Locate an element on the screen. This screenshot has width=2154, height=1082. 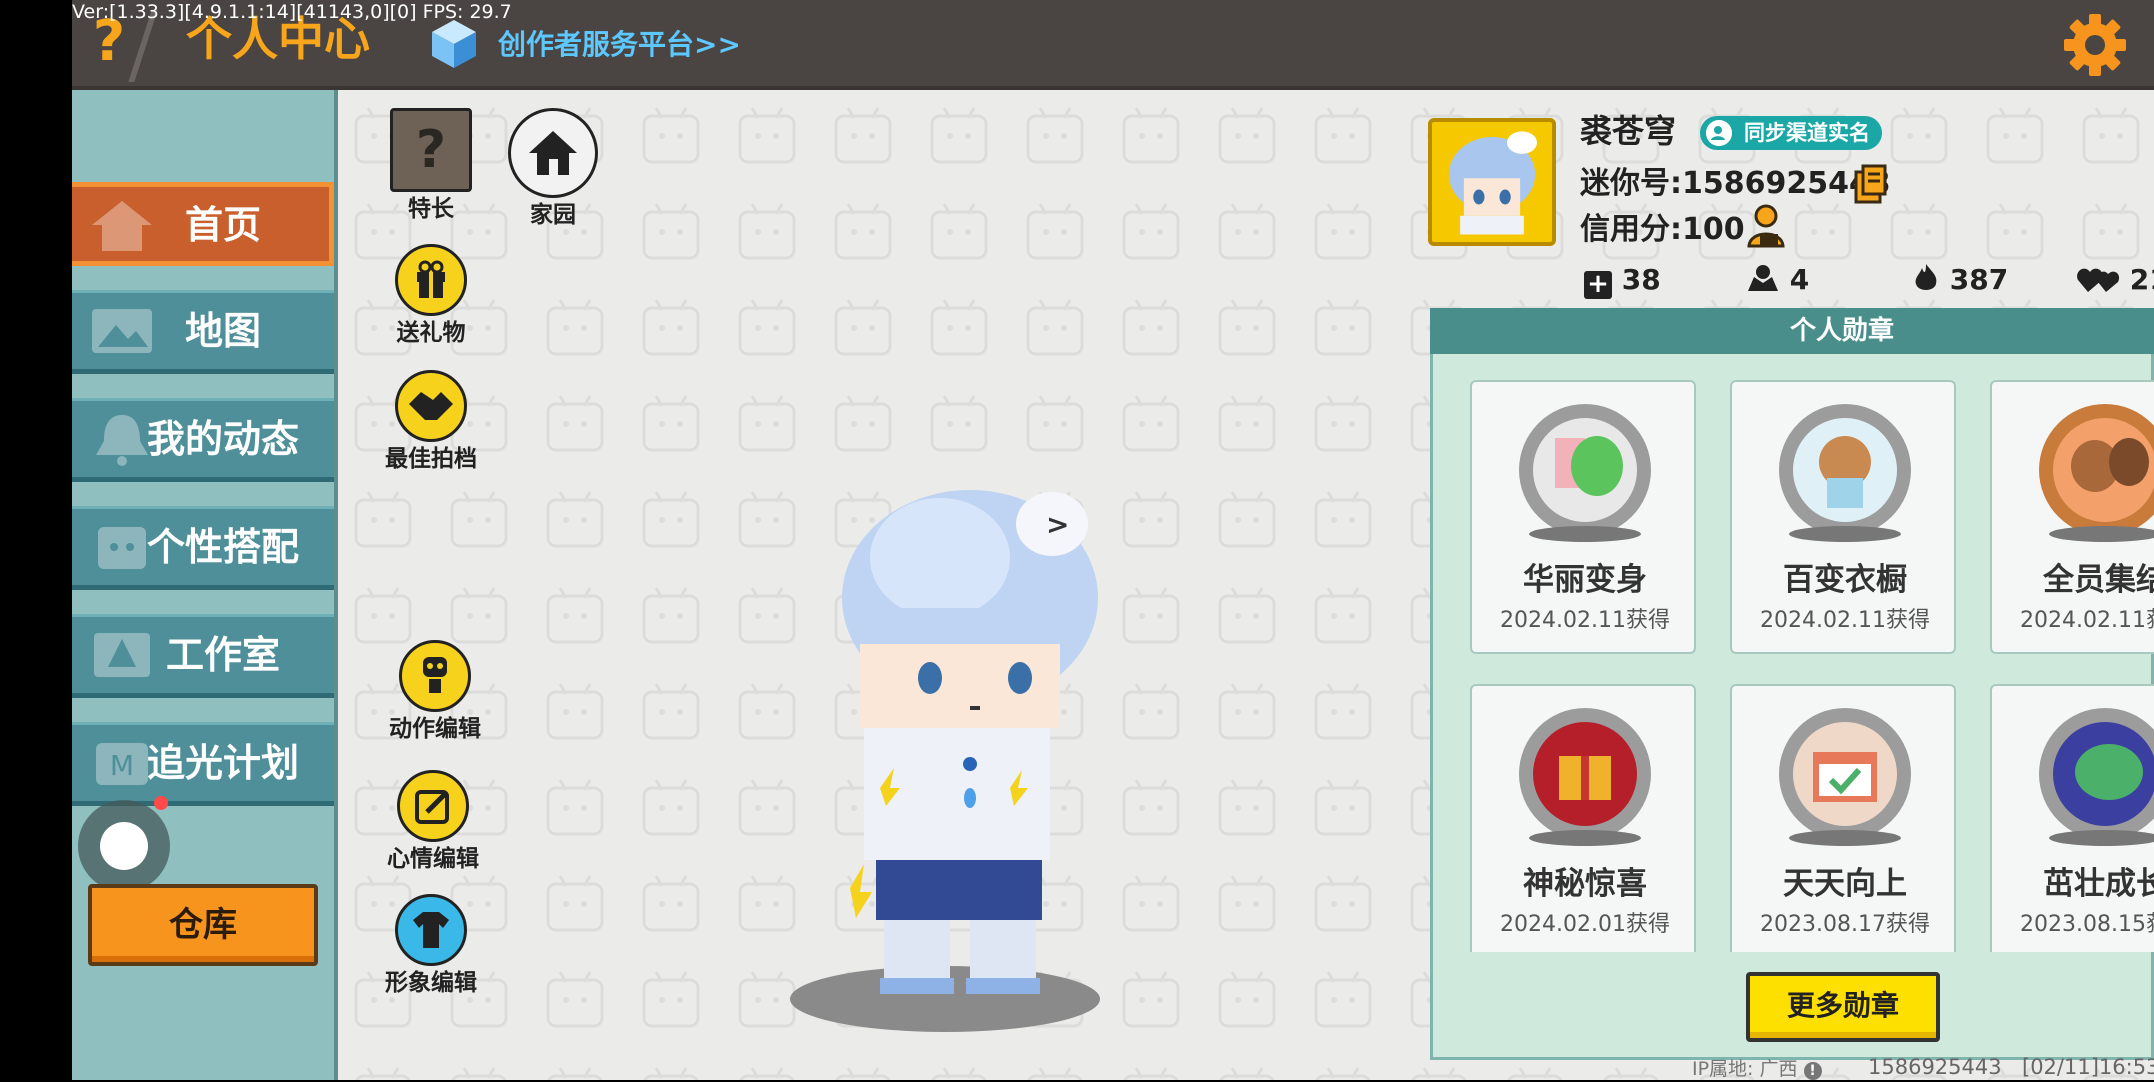
creator-cube-icon is located at coordinates (454, 44).